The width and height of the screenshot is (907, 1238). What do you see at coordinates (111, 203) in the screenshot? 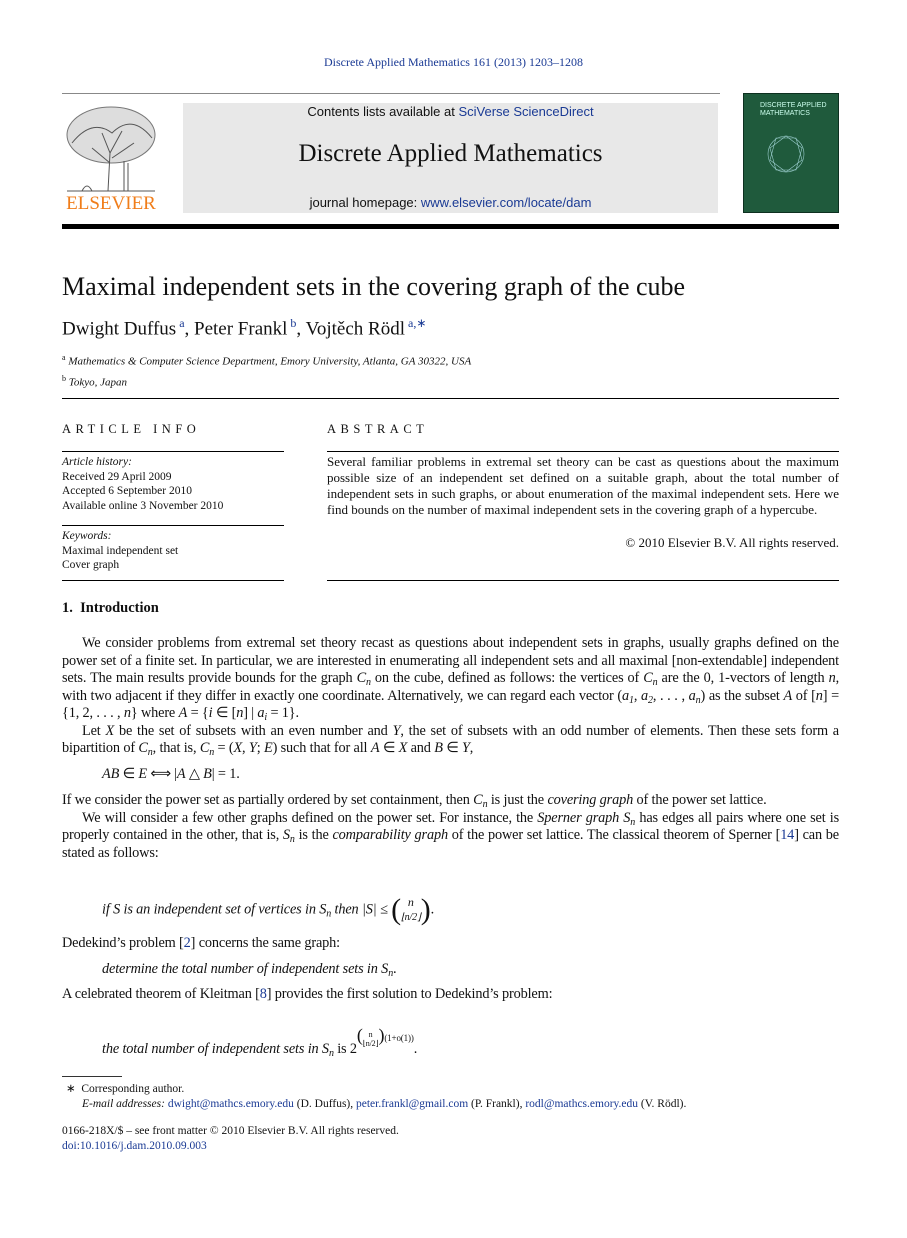
I see `elsevier-wordmark: ELSEVIER` at bounding box center [111, 203].